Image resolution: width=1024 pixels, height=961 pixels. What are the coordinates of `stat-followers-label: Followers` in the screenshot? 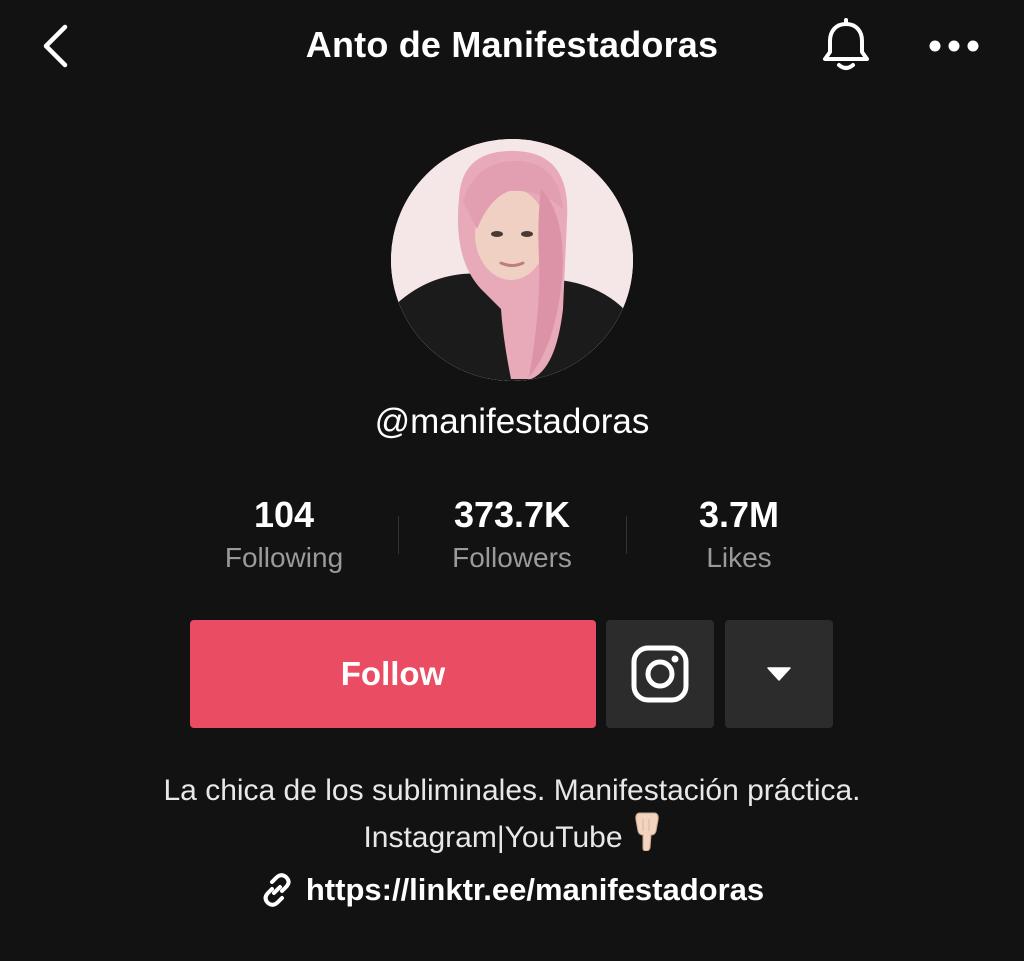 It's located at (512, 557).